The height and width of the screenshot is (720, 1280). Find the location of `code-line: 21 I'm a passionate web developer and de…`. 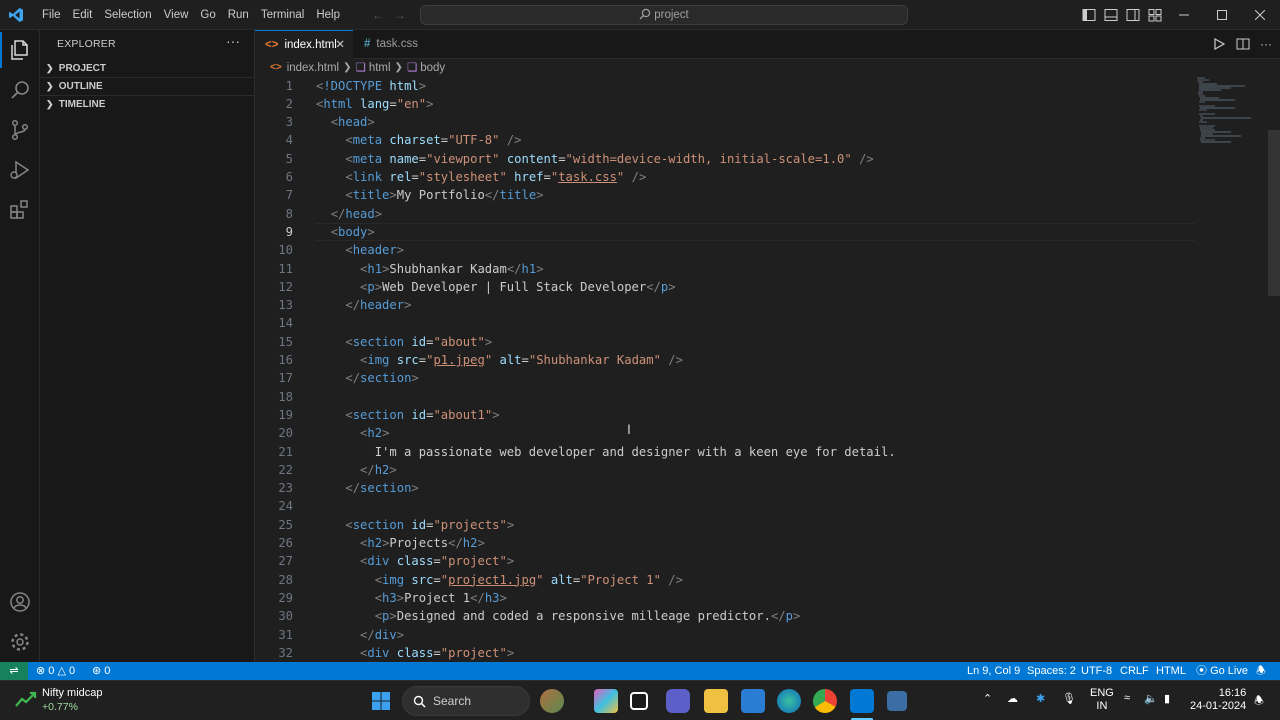

code-line: 21 I'm a passionate web developer and de… is located at coordinates (767, 452).